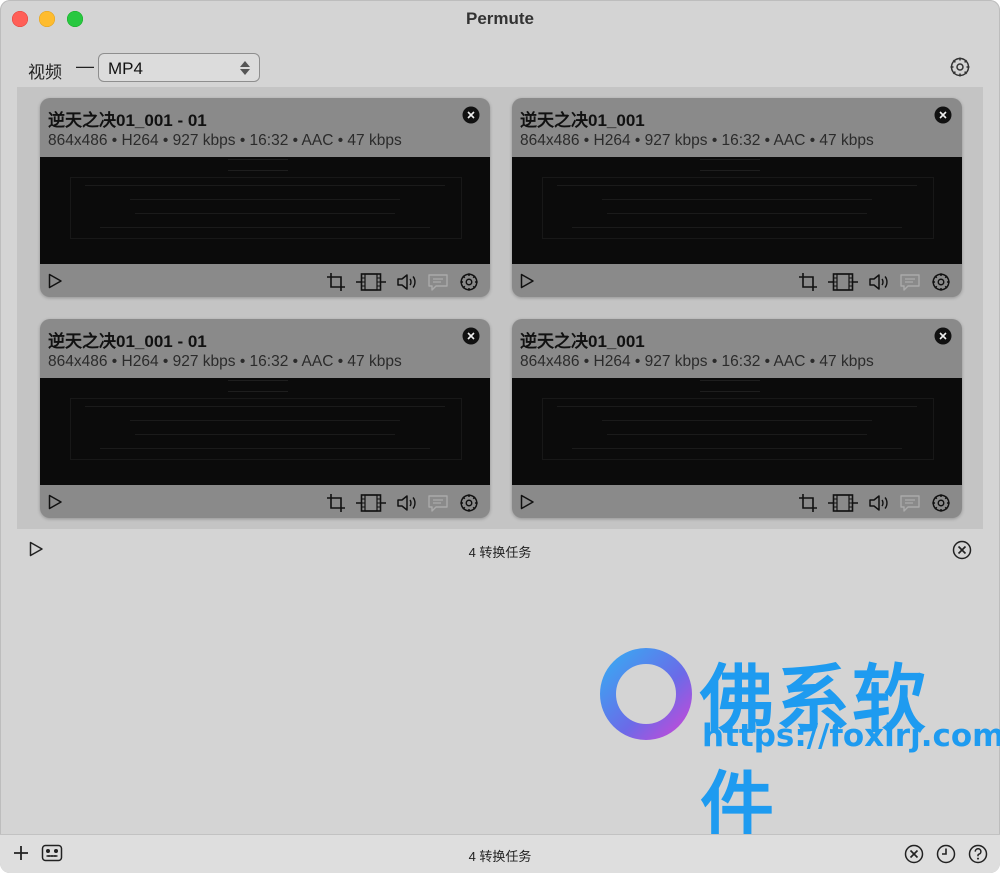 This screenshot has height=873, width=1000. I want to click on title-bar: Permute, so click(500, 19).